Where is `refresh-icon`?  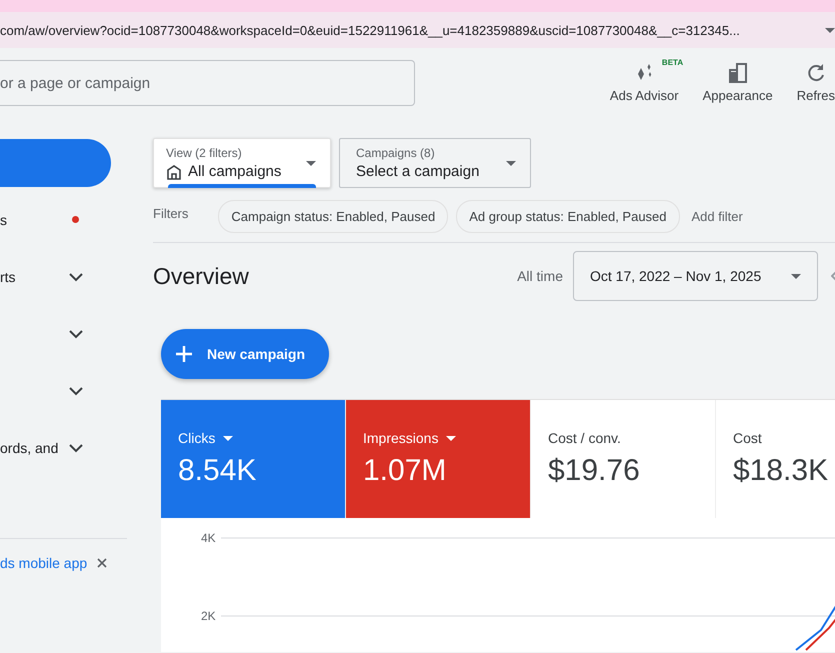 refresh-icon is located at coordinates (816, 73).